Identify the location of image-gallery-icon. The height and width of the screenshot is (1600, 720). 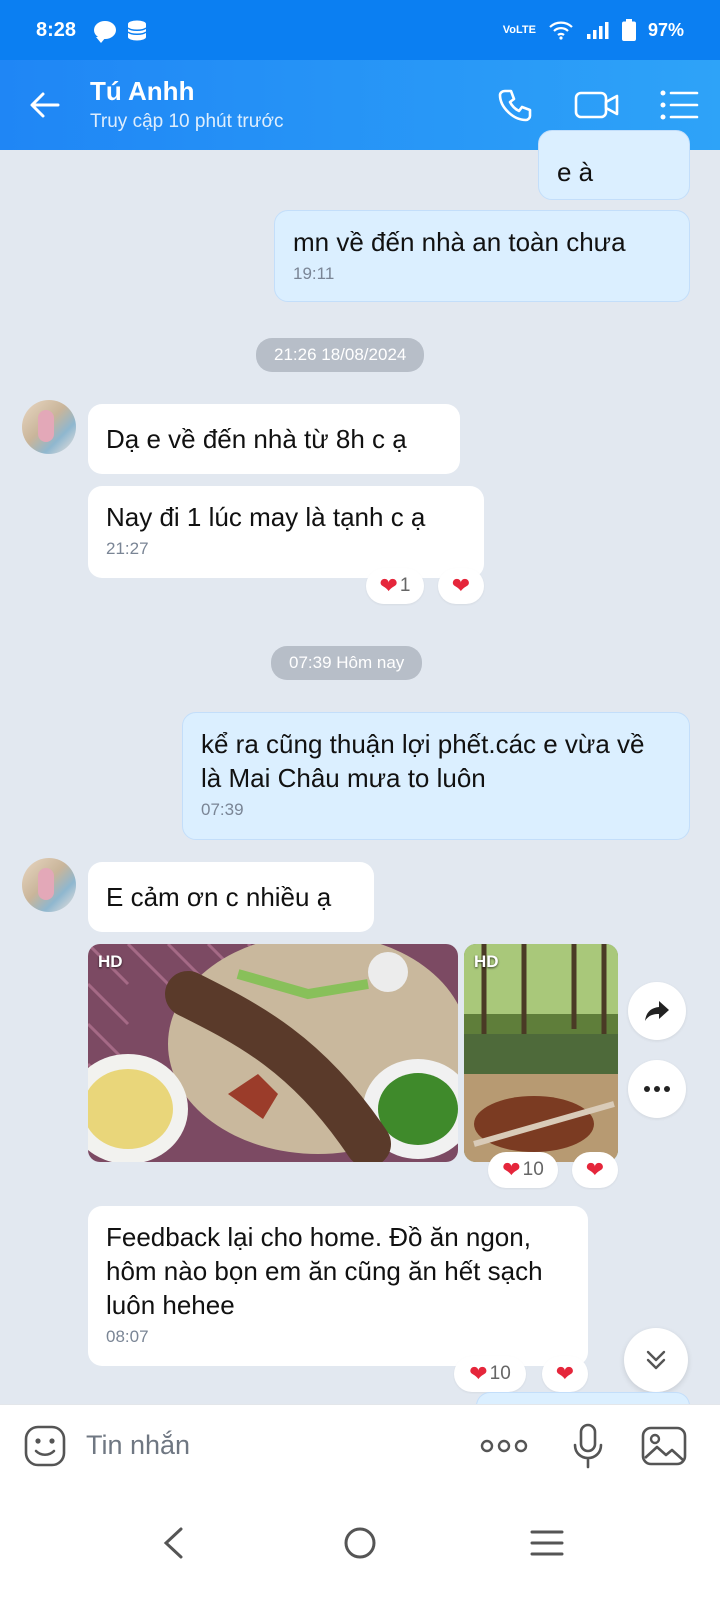
(664, 1445).